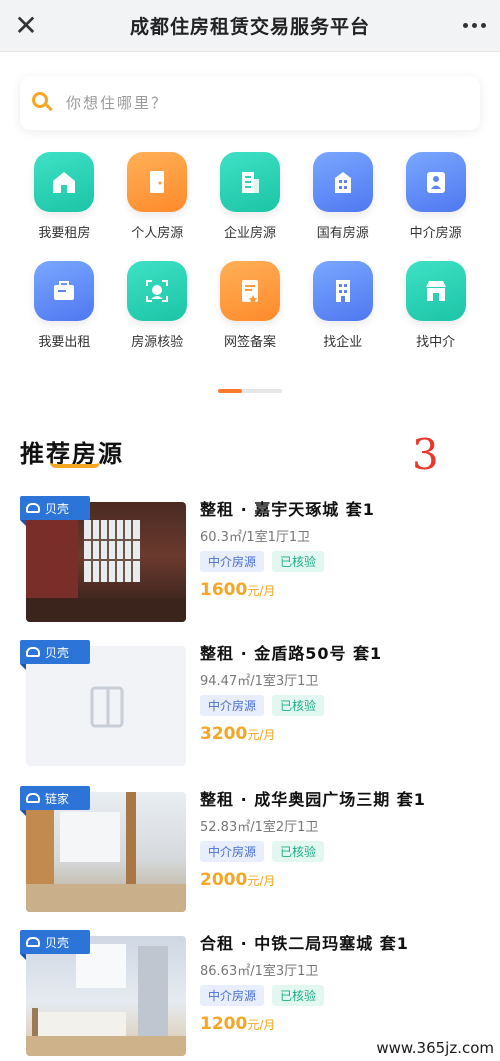  I want to click on service-rent-house: 我要租房, so click(64, 196).